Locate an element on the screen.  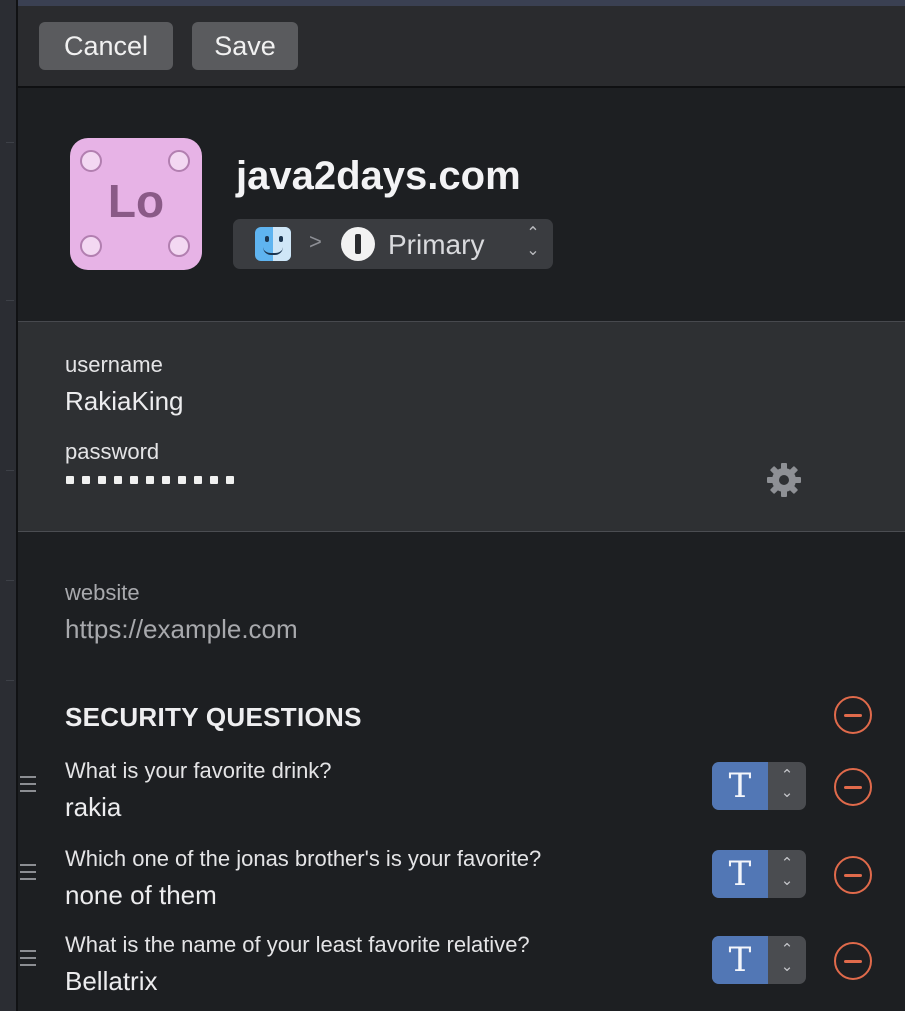
chevron-right-icon: > is located at coordinates (315, 241).